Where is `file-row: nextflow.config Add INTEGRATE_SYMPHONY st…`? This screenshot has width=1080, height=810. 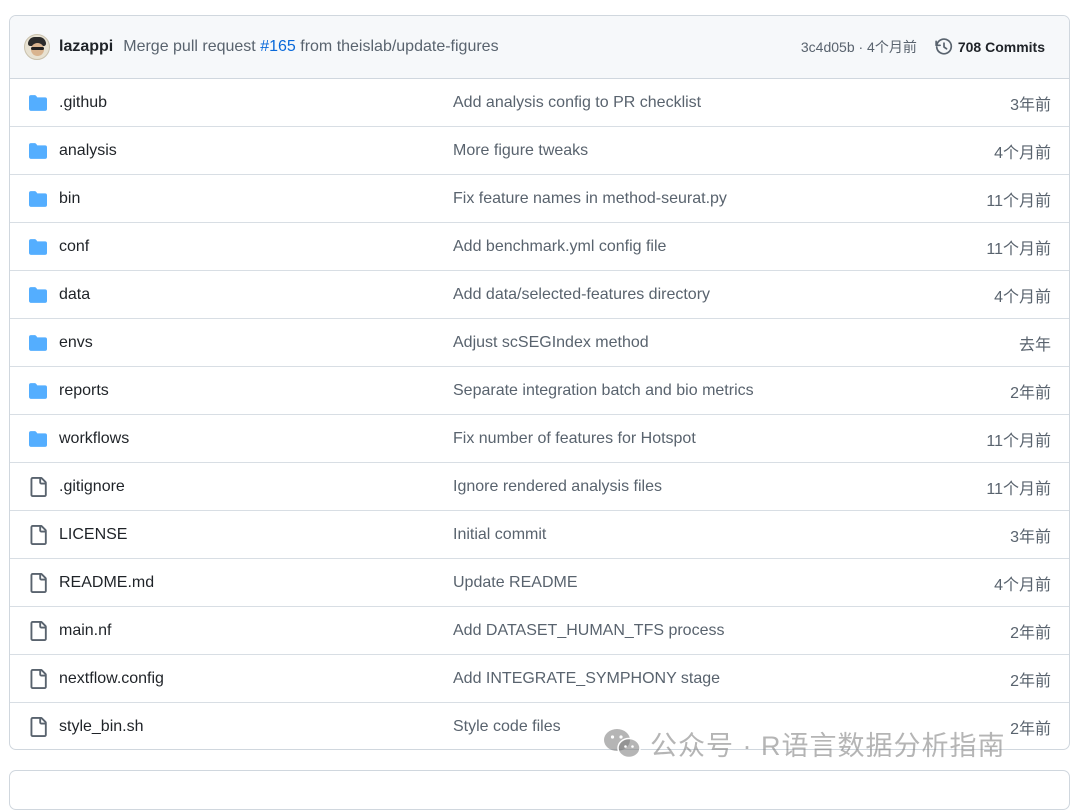
file-row: nextflow.config Add INTEGRATE_SYMPHONY st… is located at coordinates (539, 678).